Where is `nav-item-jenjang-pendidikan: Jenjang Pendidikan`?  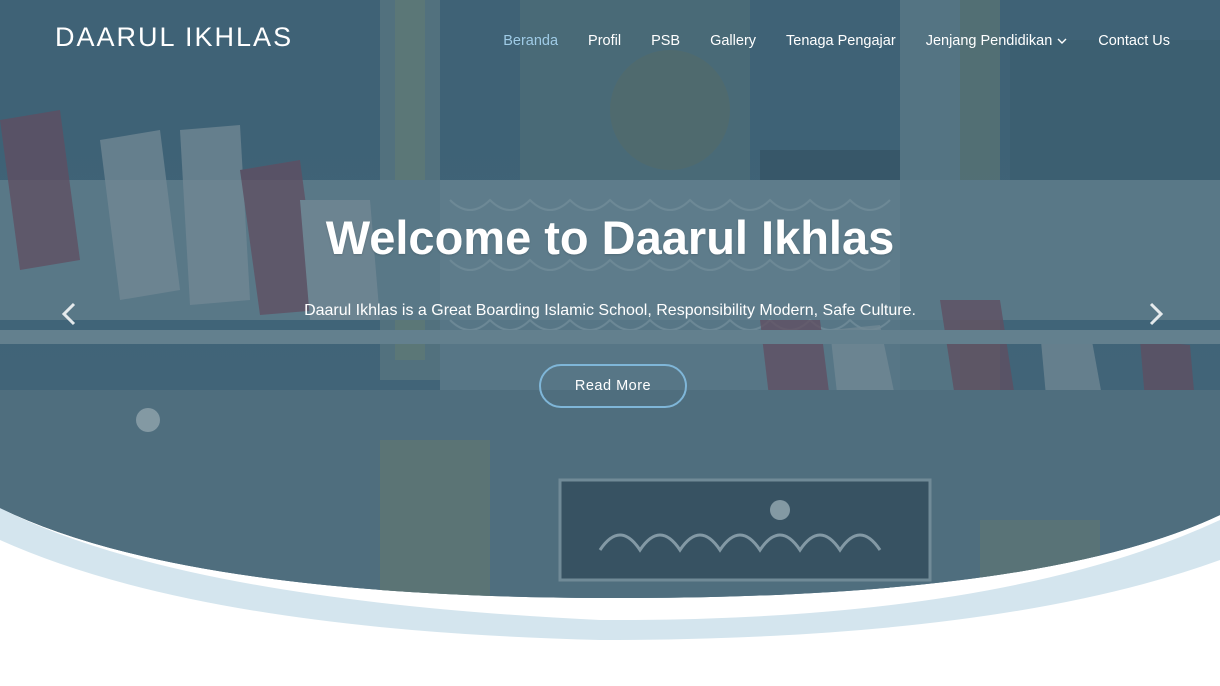 nav-item-jenjang-pendidikan: Jenjang Pendidikan is located at coordinates (997, 41).